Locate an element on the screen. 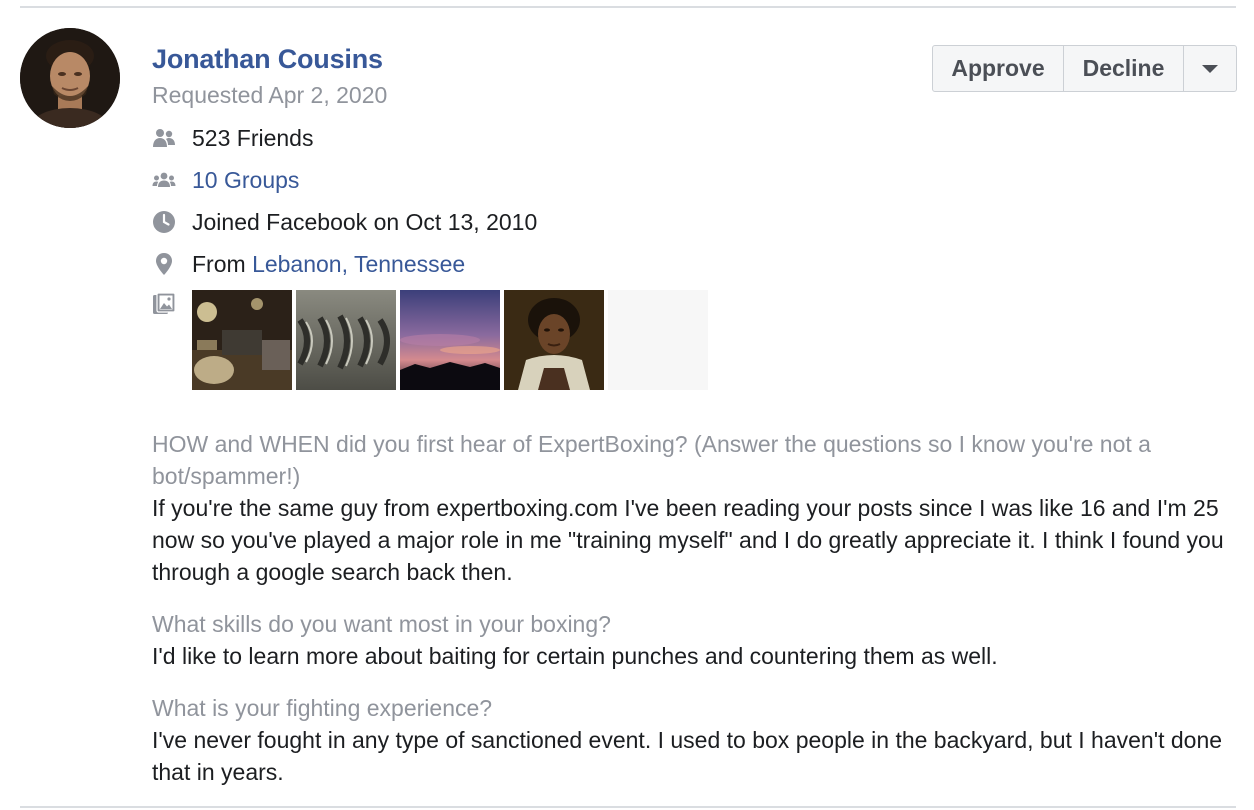 Image resolution: width=1254 pixels, height=810 pixels. groups-link: 10 Groups is located at coordinates (245, 180).